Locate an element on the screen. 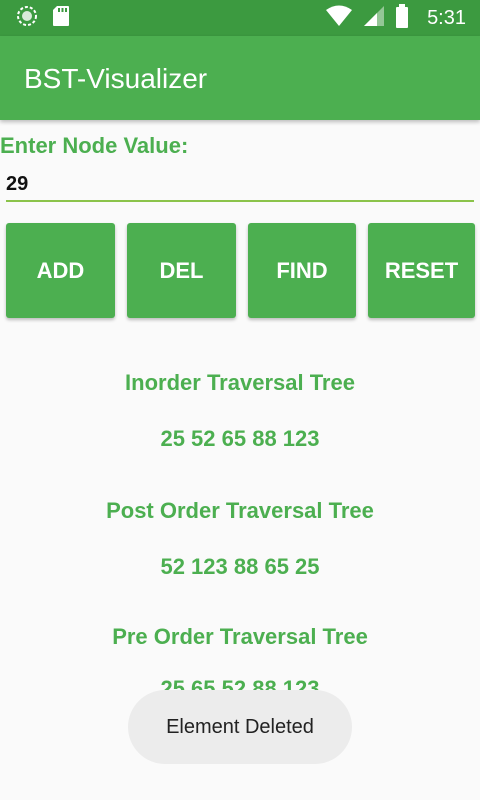 Image resolution: width=480 pixels, height=800 pixels. inorder-title: Inorder Traversal Tree is located at coordinates (240, 382).